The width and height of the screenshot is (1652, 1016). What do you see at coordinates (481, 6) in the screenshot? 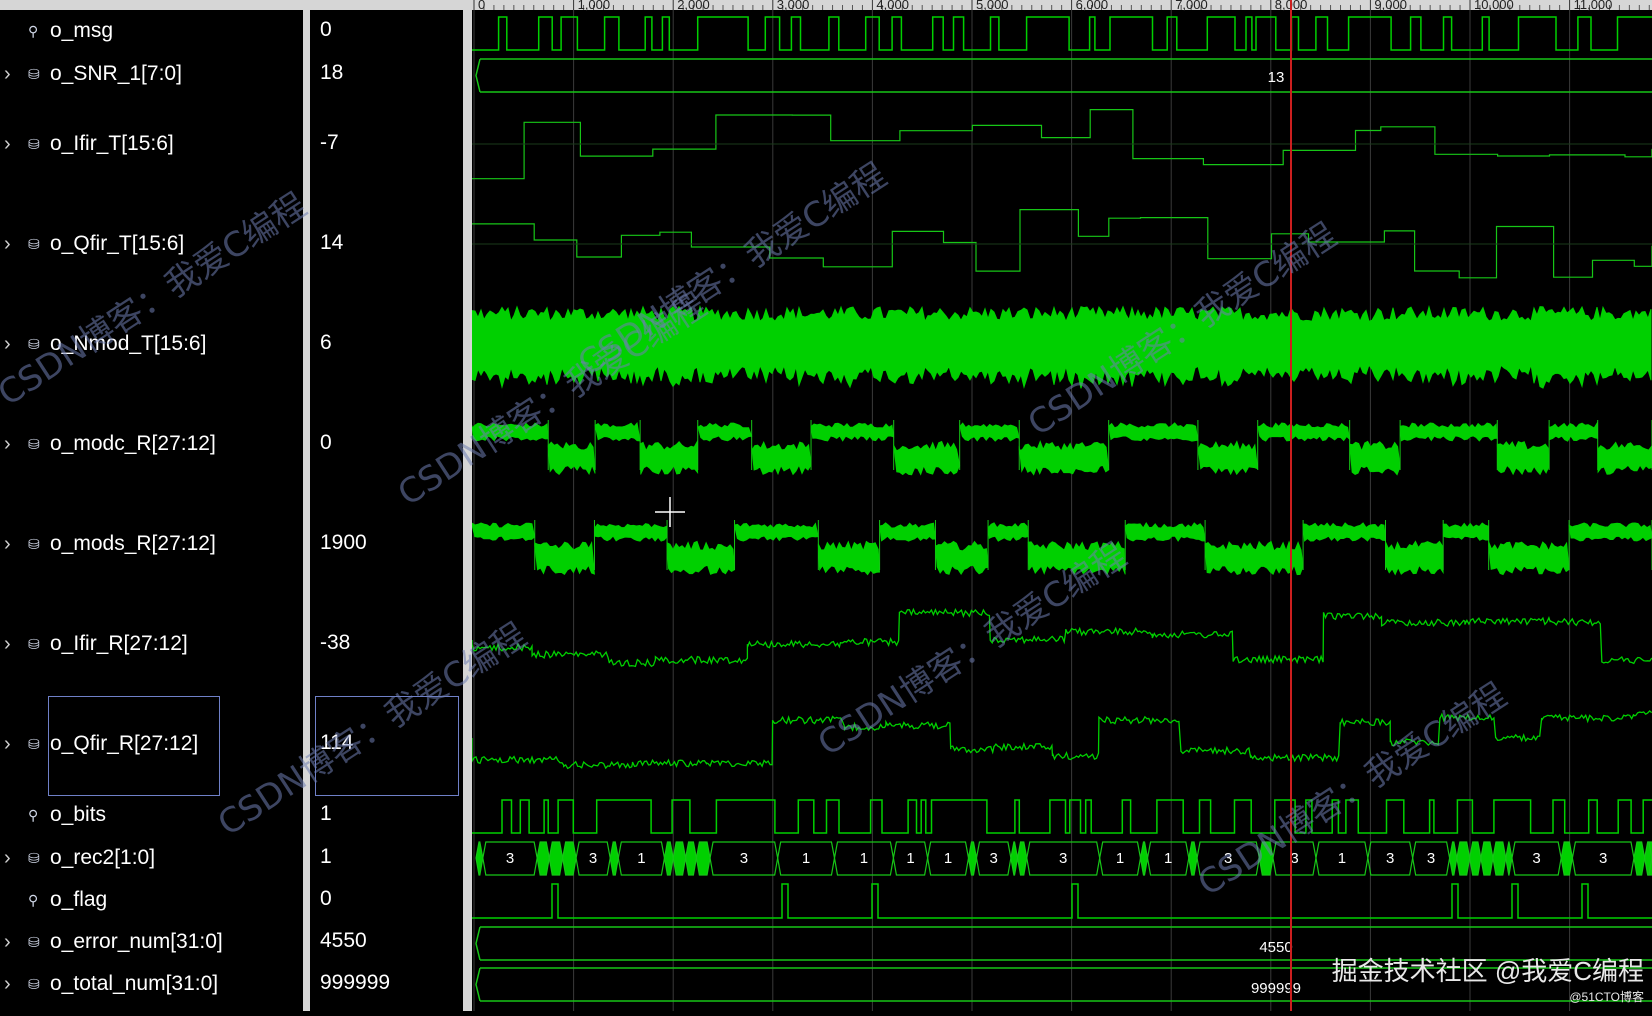
I see `ruler-tick-label: 0` at bounding box center [481, 6].